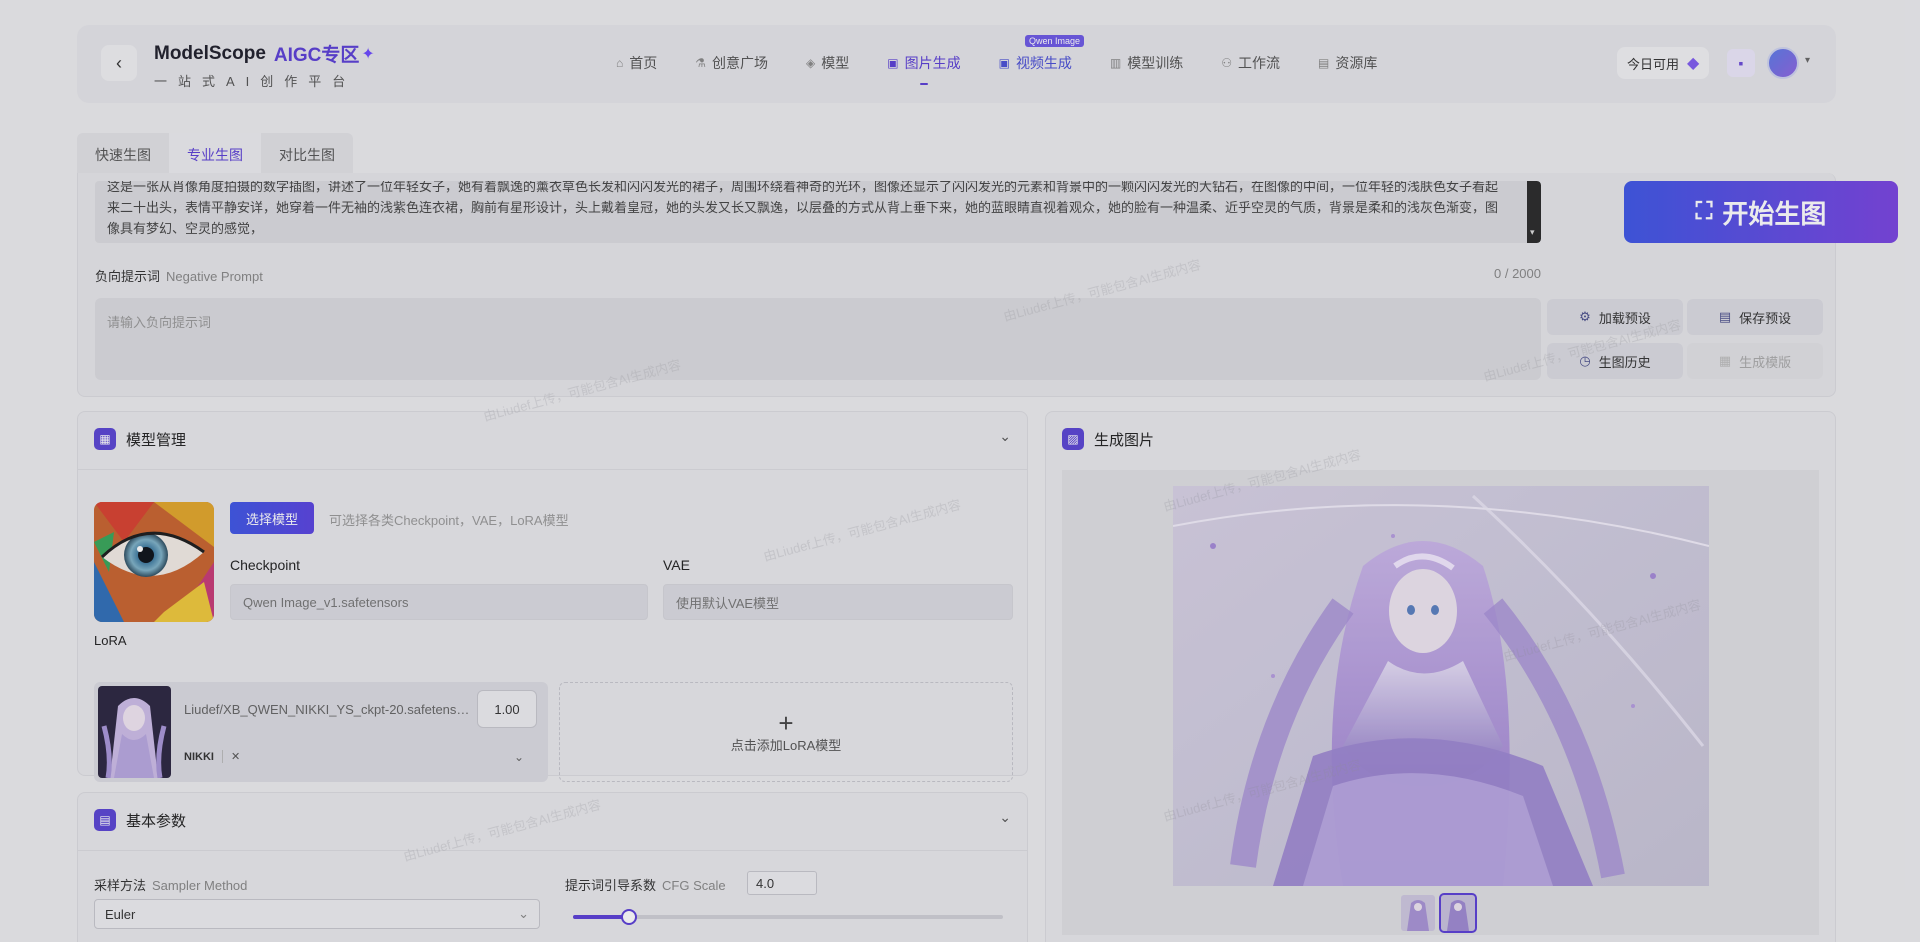 This screenshot has width=1920, height=942. Describe the element at coordinates (1807, 60) in the screenshot. I see `caret-down-icon: ▾` at that location.